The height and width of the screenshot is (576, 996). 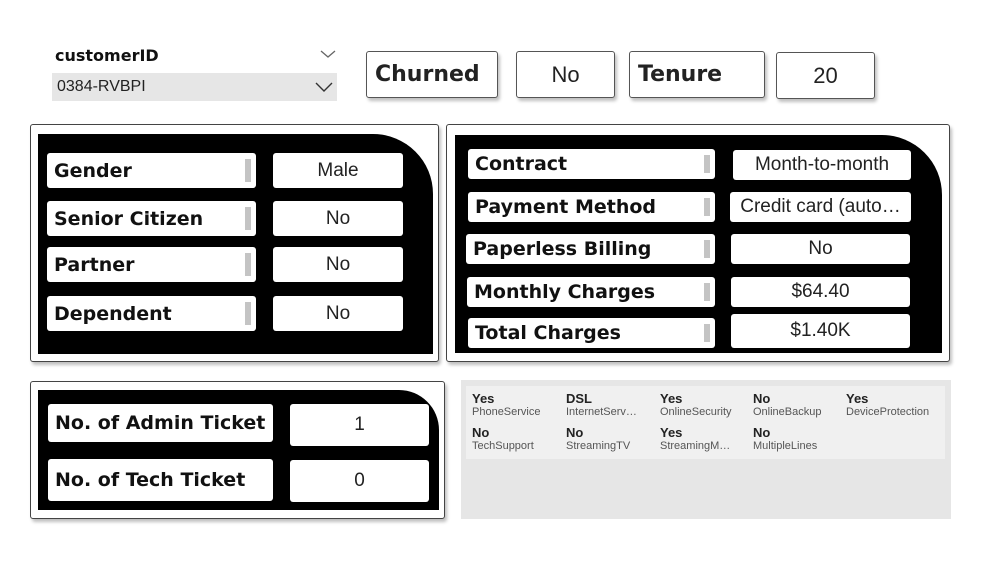 What do you see at coordinates (338, 313) in the screenshot?
I see `dependent-value: No` at bounding box center [338, 313].